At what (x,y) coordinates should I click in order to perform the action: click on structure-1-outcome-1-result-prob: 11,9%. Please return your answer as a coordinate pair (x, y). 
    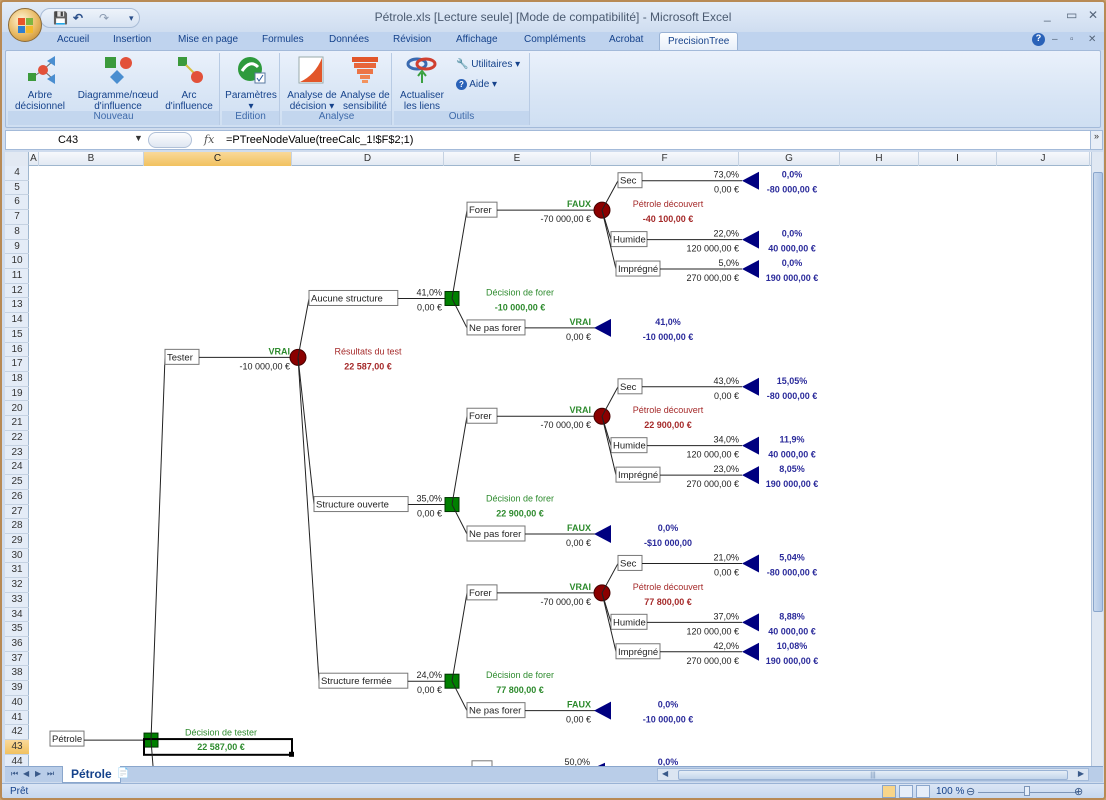
    Looking at the image, I should click on (791, 440).